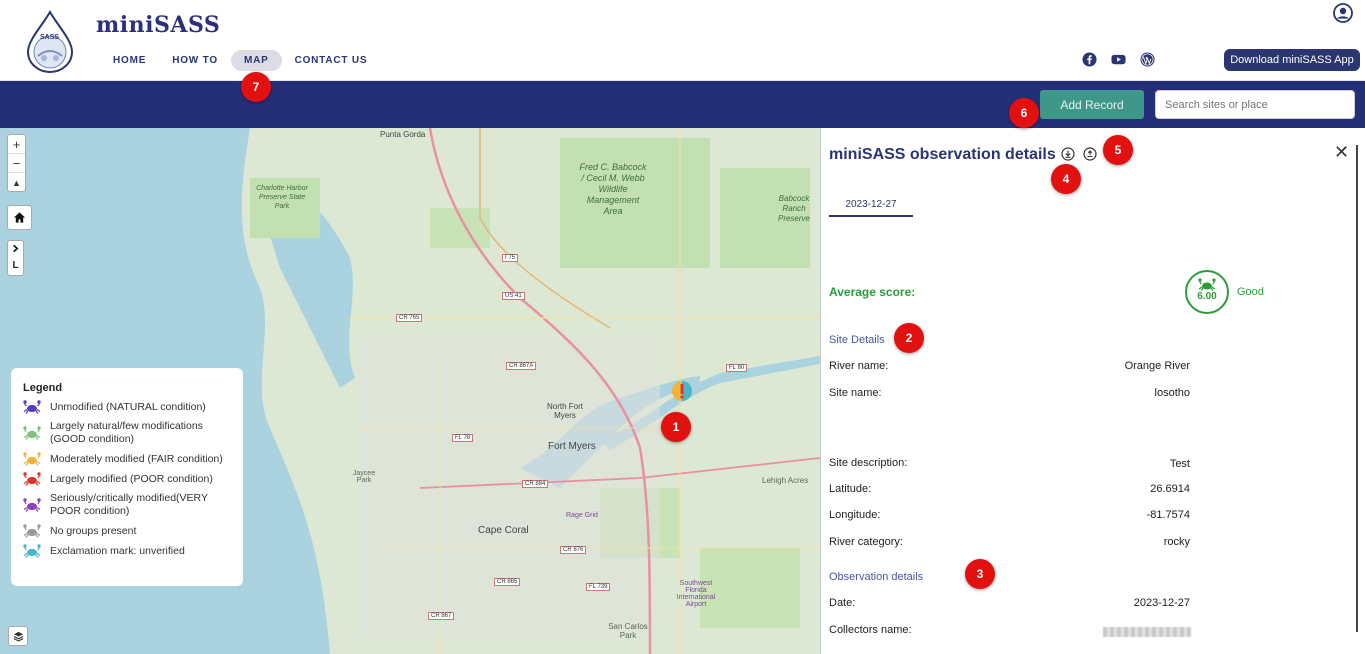 The width and height of the screenshot is (1365, 654). I want to click on home-view-button, so click(19, 217).